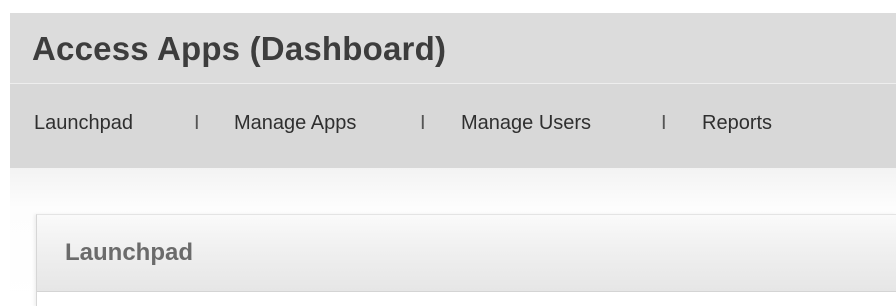  What do you see at coordinates (526, 123) in the screenshot?
I see `nav-item-manage-users: Manage Users` at bounding box center [526, 123].